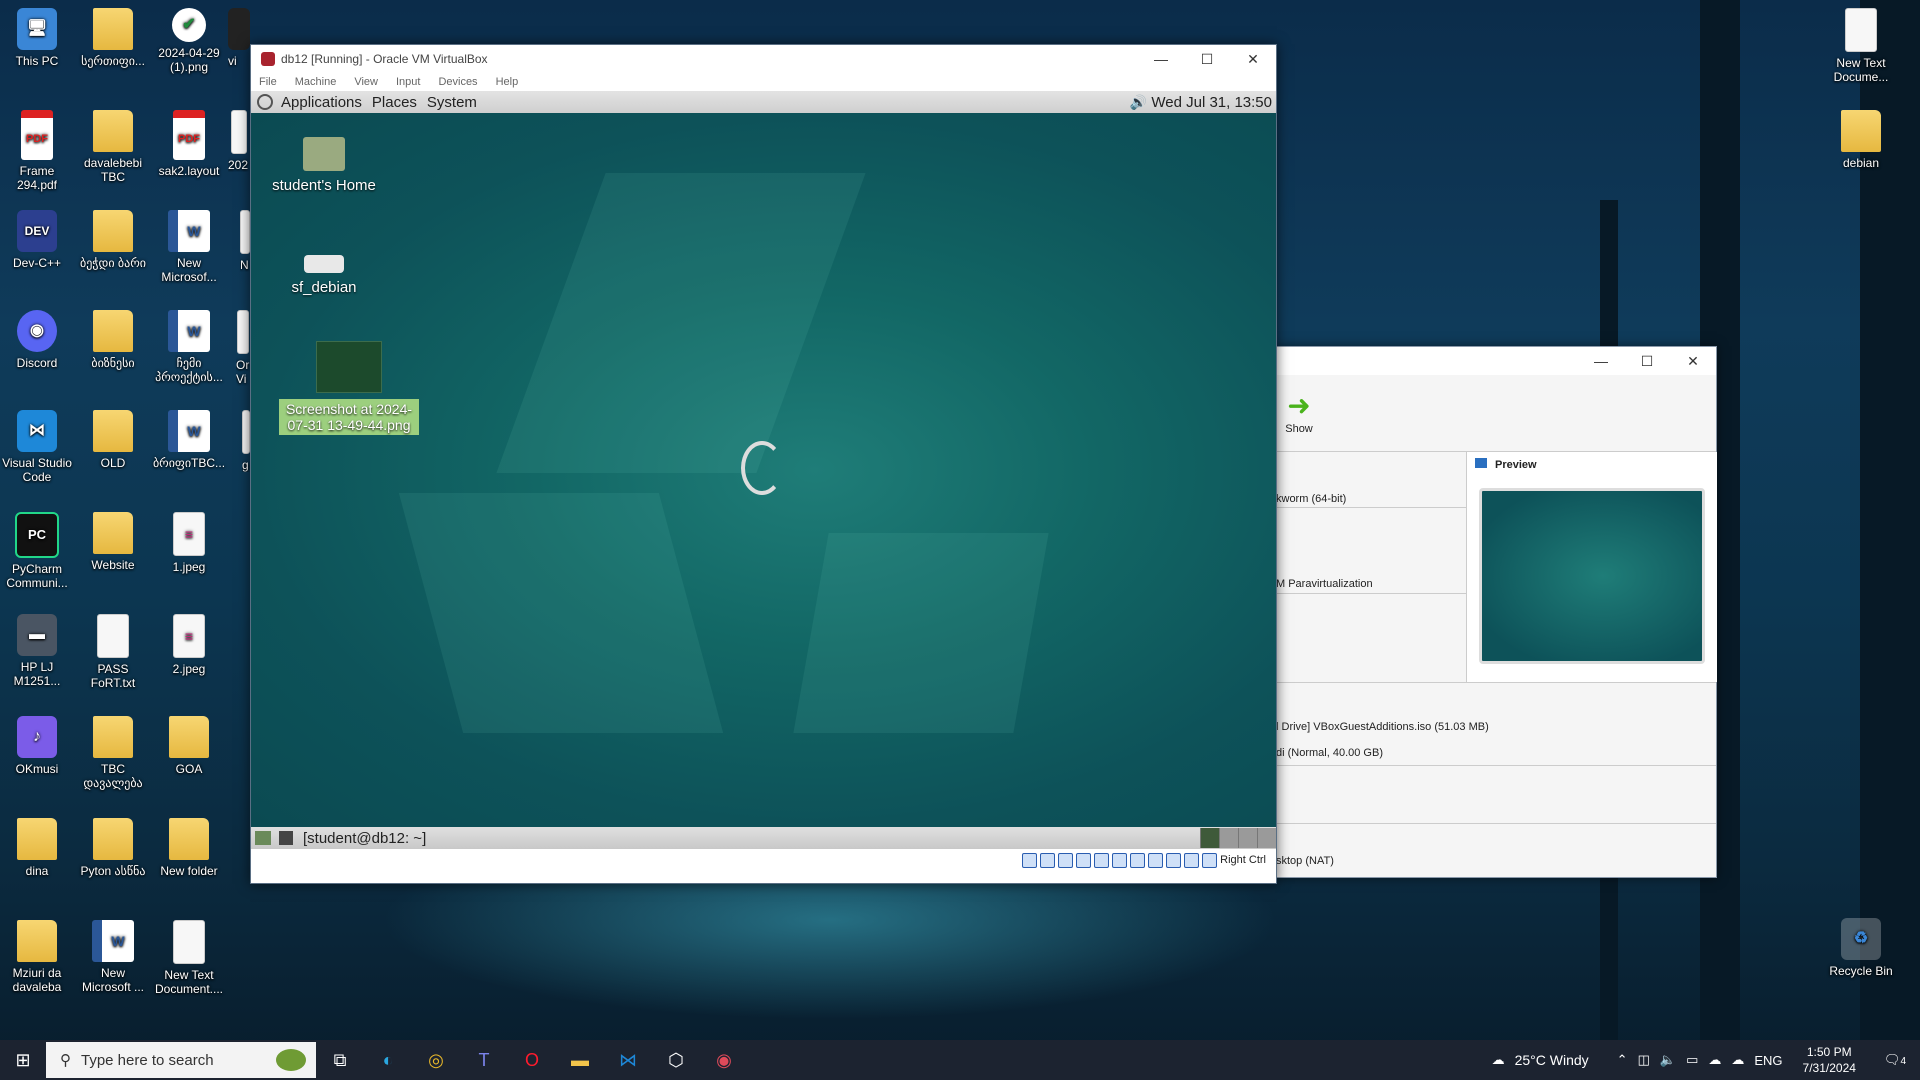  What do you see at coordinates (388, 1060) in the screenshot?
I see `edge-taskbar-icon: ◐` at bounding box center [388, 1060].